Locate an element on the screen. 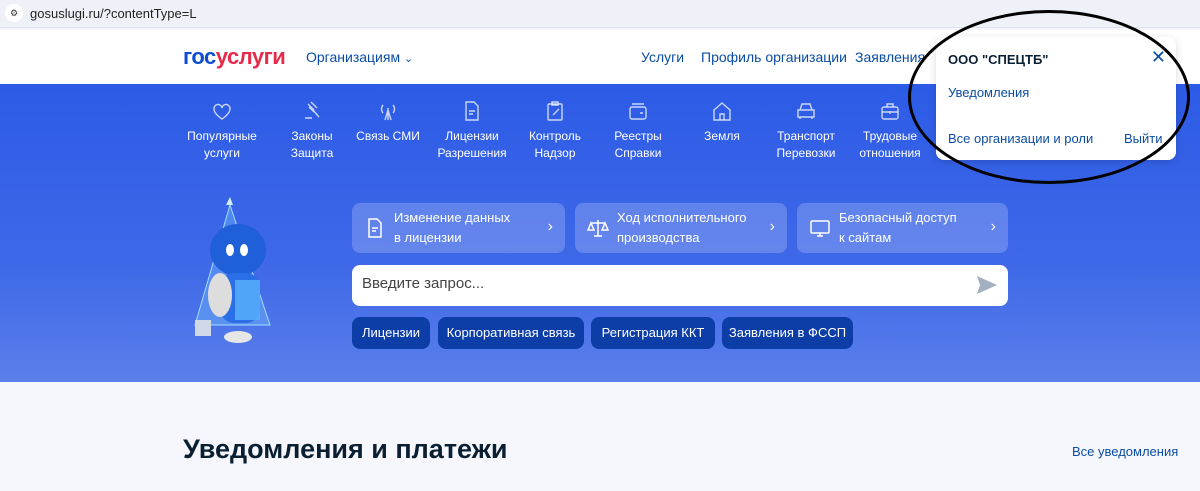  logout-link: Выйти is located at coordinates (1143, 138).